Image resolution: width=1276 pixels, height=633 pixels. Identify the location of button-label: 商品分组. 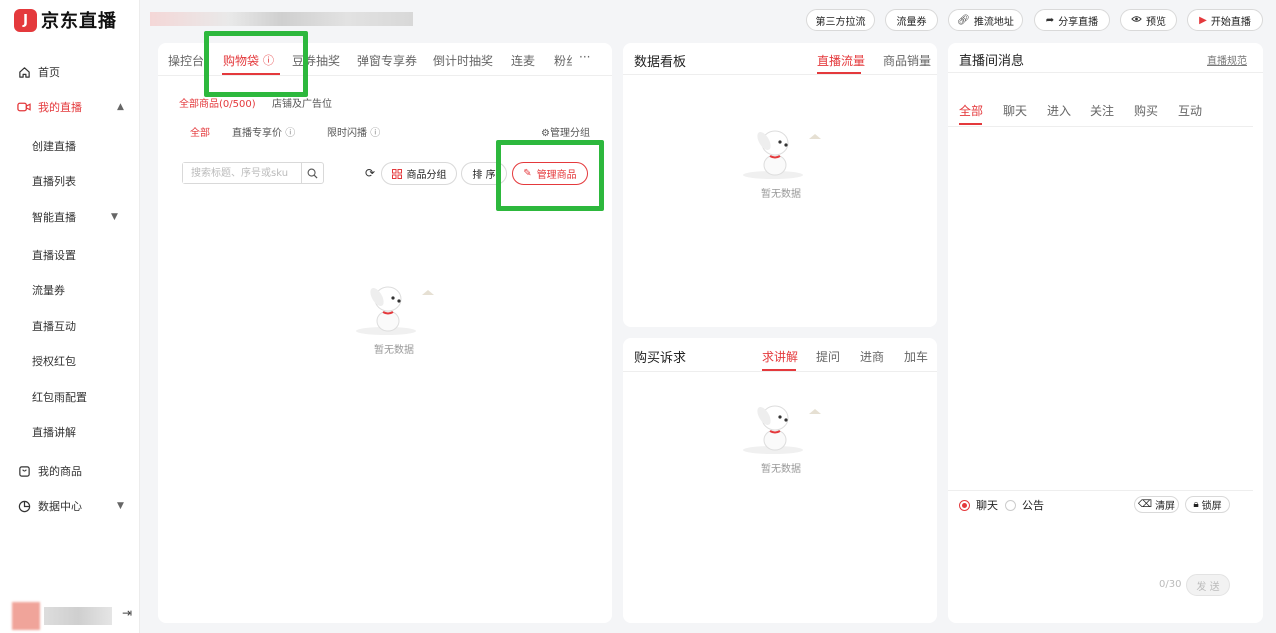
(426, 175).